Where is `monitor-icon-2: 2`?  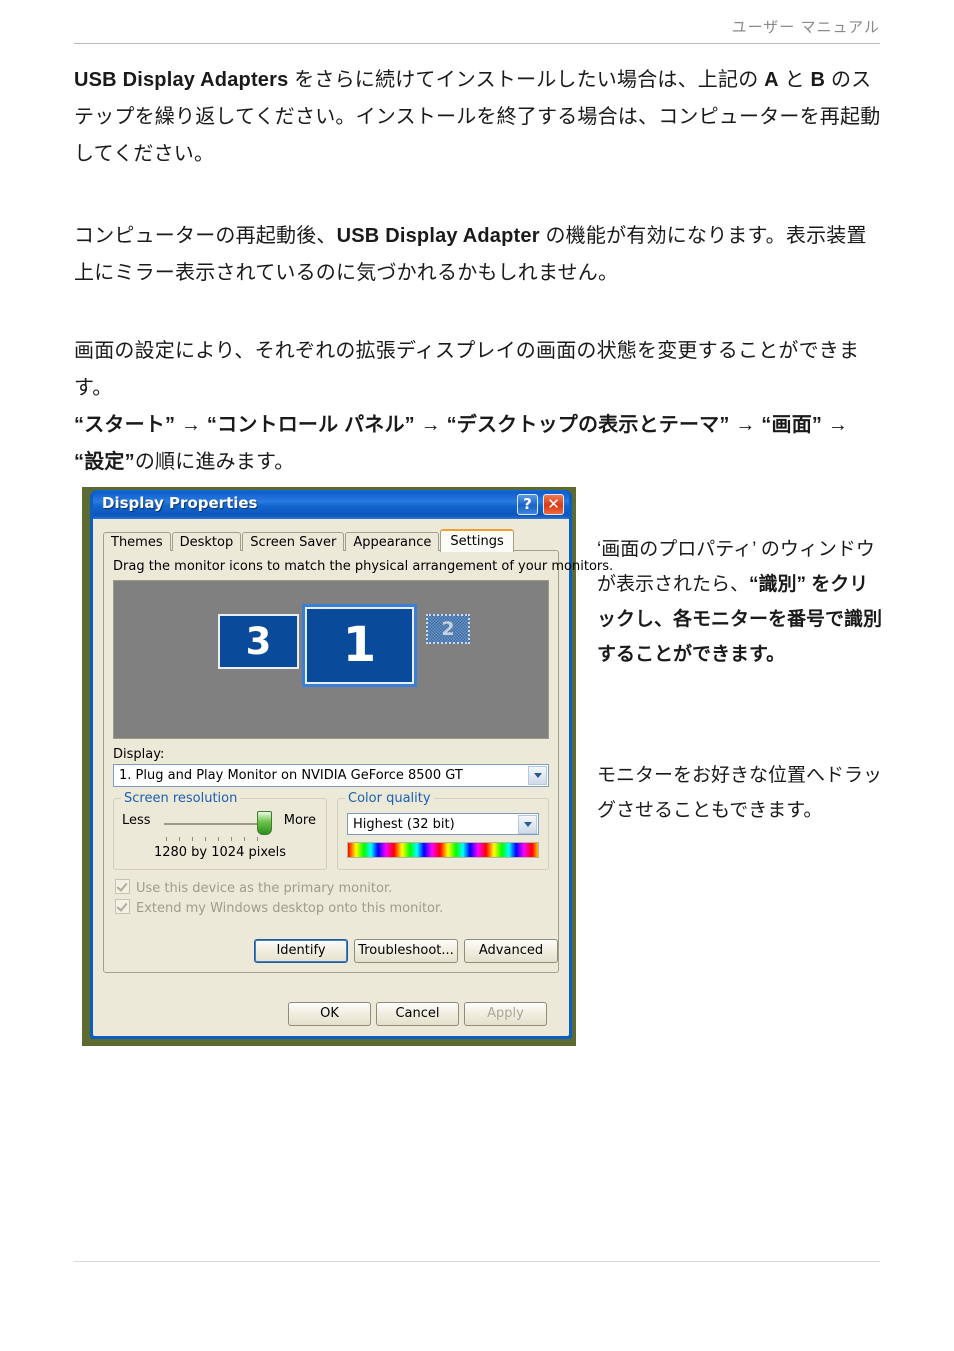
monitor-icon-2: 2 is located at coordinates (448, 629).